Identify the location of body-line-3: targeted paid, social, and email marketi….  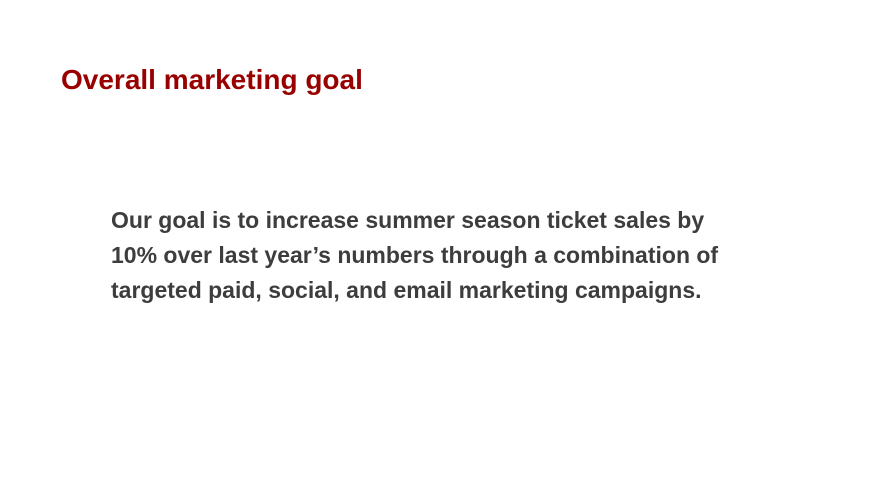
(406, 290).